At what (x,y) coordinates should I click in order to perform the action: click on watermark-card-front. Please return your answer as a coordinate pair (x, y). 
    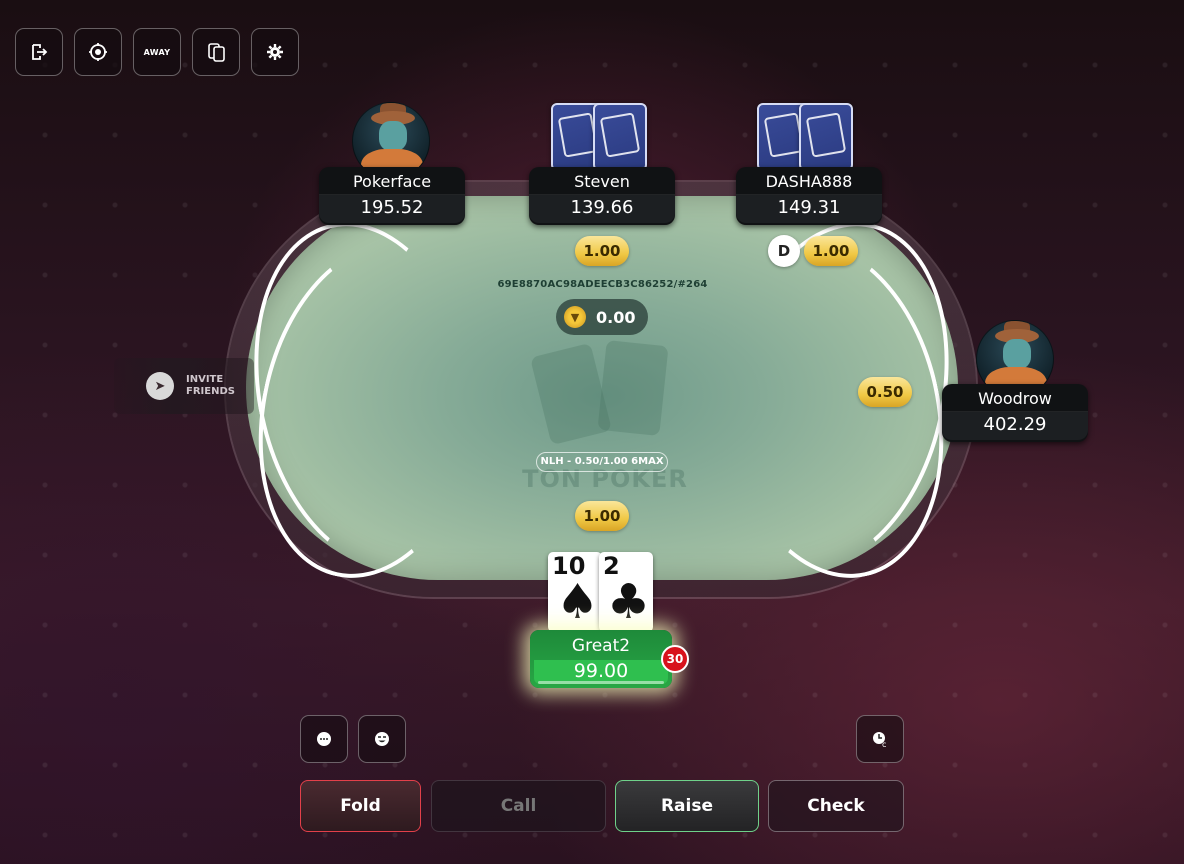
    Looking at the image, I should click on (633, 388).